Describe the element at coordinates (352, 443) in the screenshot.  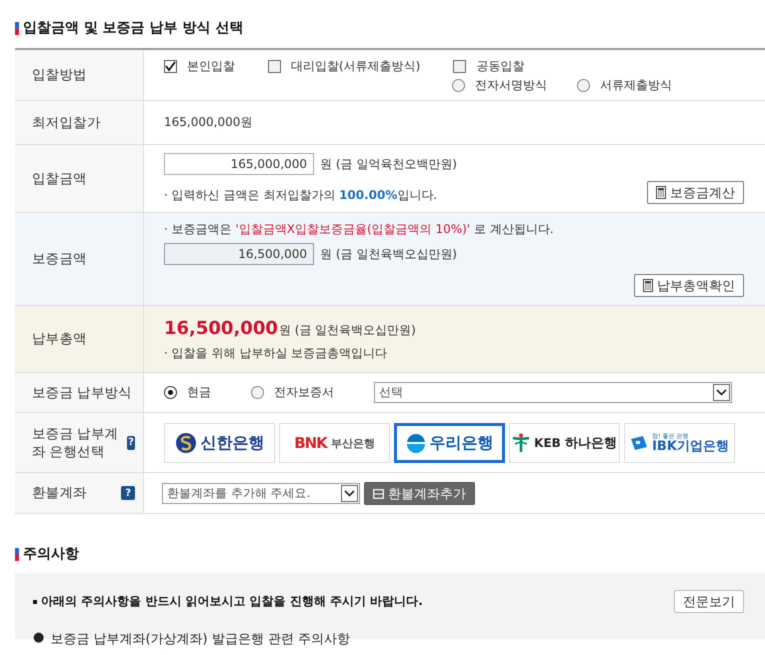
I see `bank-name: 부산은행` at that location.